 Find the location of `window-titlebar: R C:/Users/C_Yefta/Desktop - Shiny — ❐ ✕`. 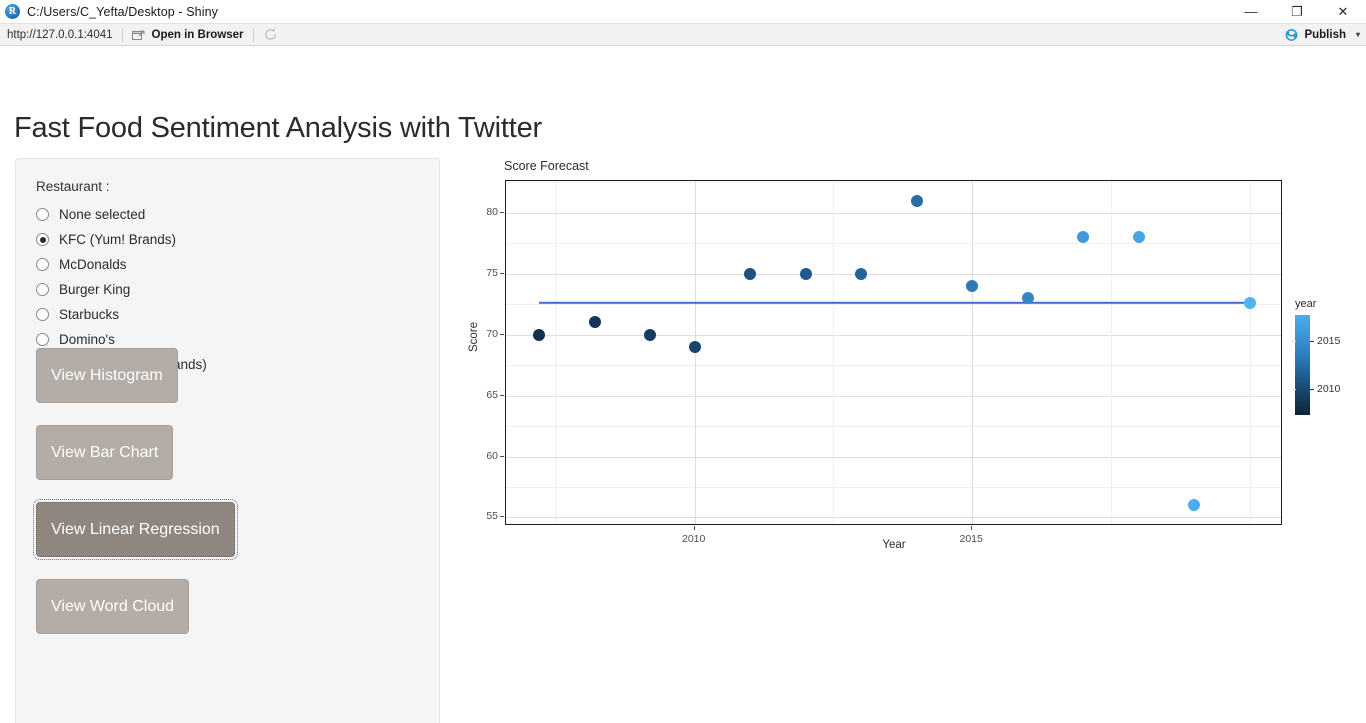

window-titlebar: R C:/Users/C_Yefta/Desktop - Shiny — ❐ ✕ is located at coordinates (683, 11).